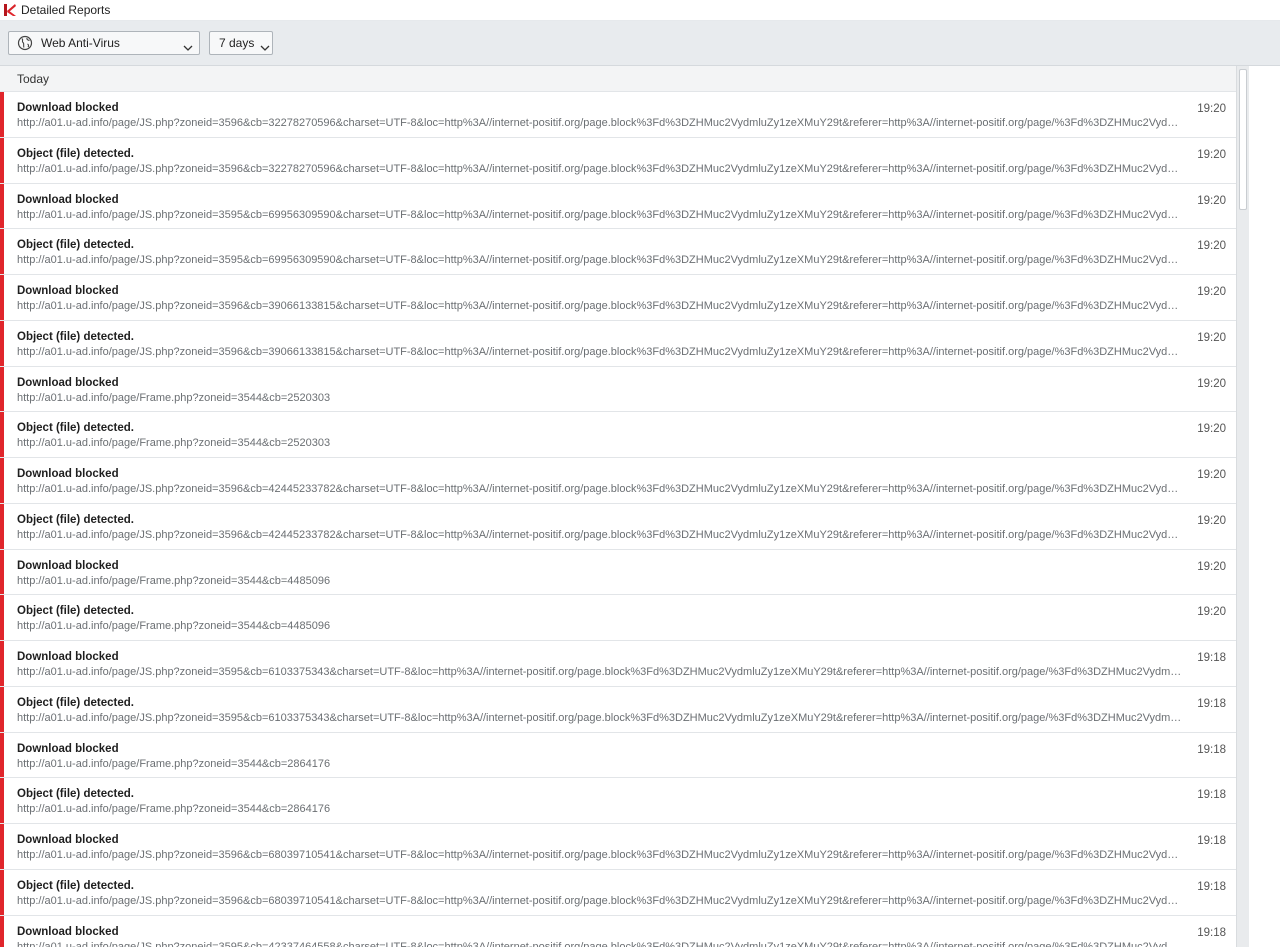 The width and height of the screenshot is (1280, 947). What do you see at coordinates (10, 10) in the screenshot?
I see `kaspersky-logo-icon` at bounding box center [10, 10].